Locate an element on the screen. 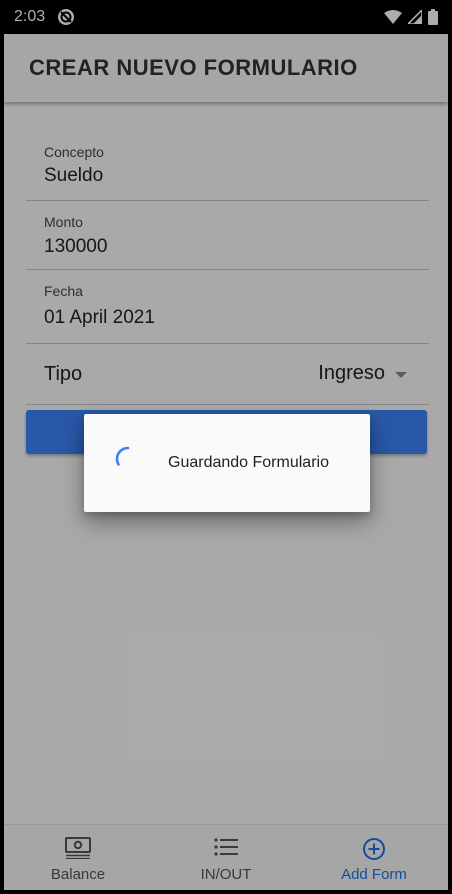 Image resolution: width=452 pixels, height=894 pixels. saving-dialog: Guardando Formulario is located at coordinates (227, 463).